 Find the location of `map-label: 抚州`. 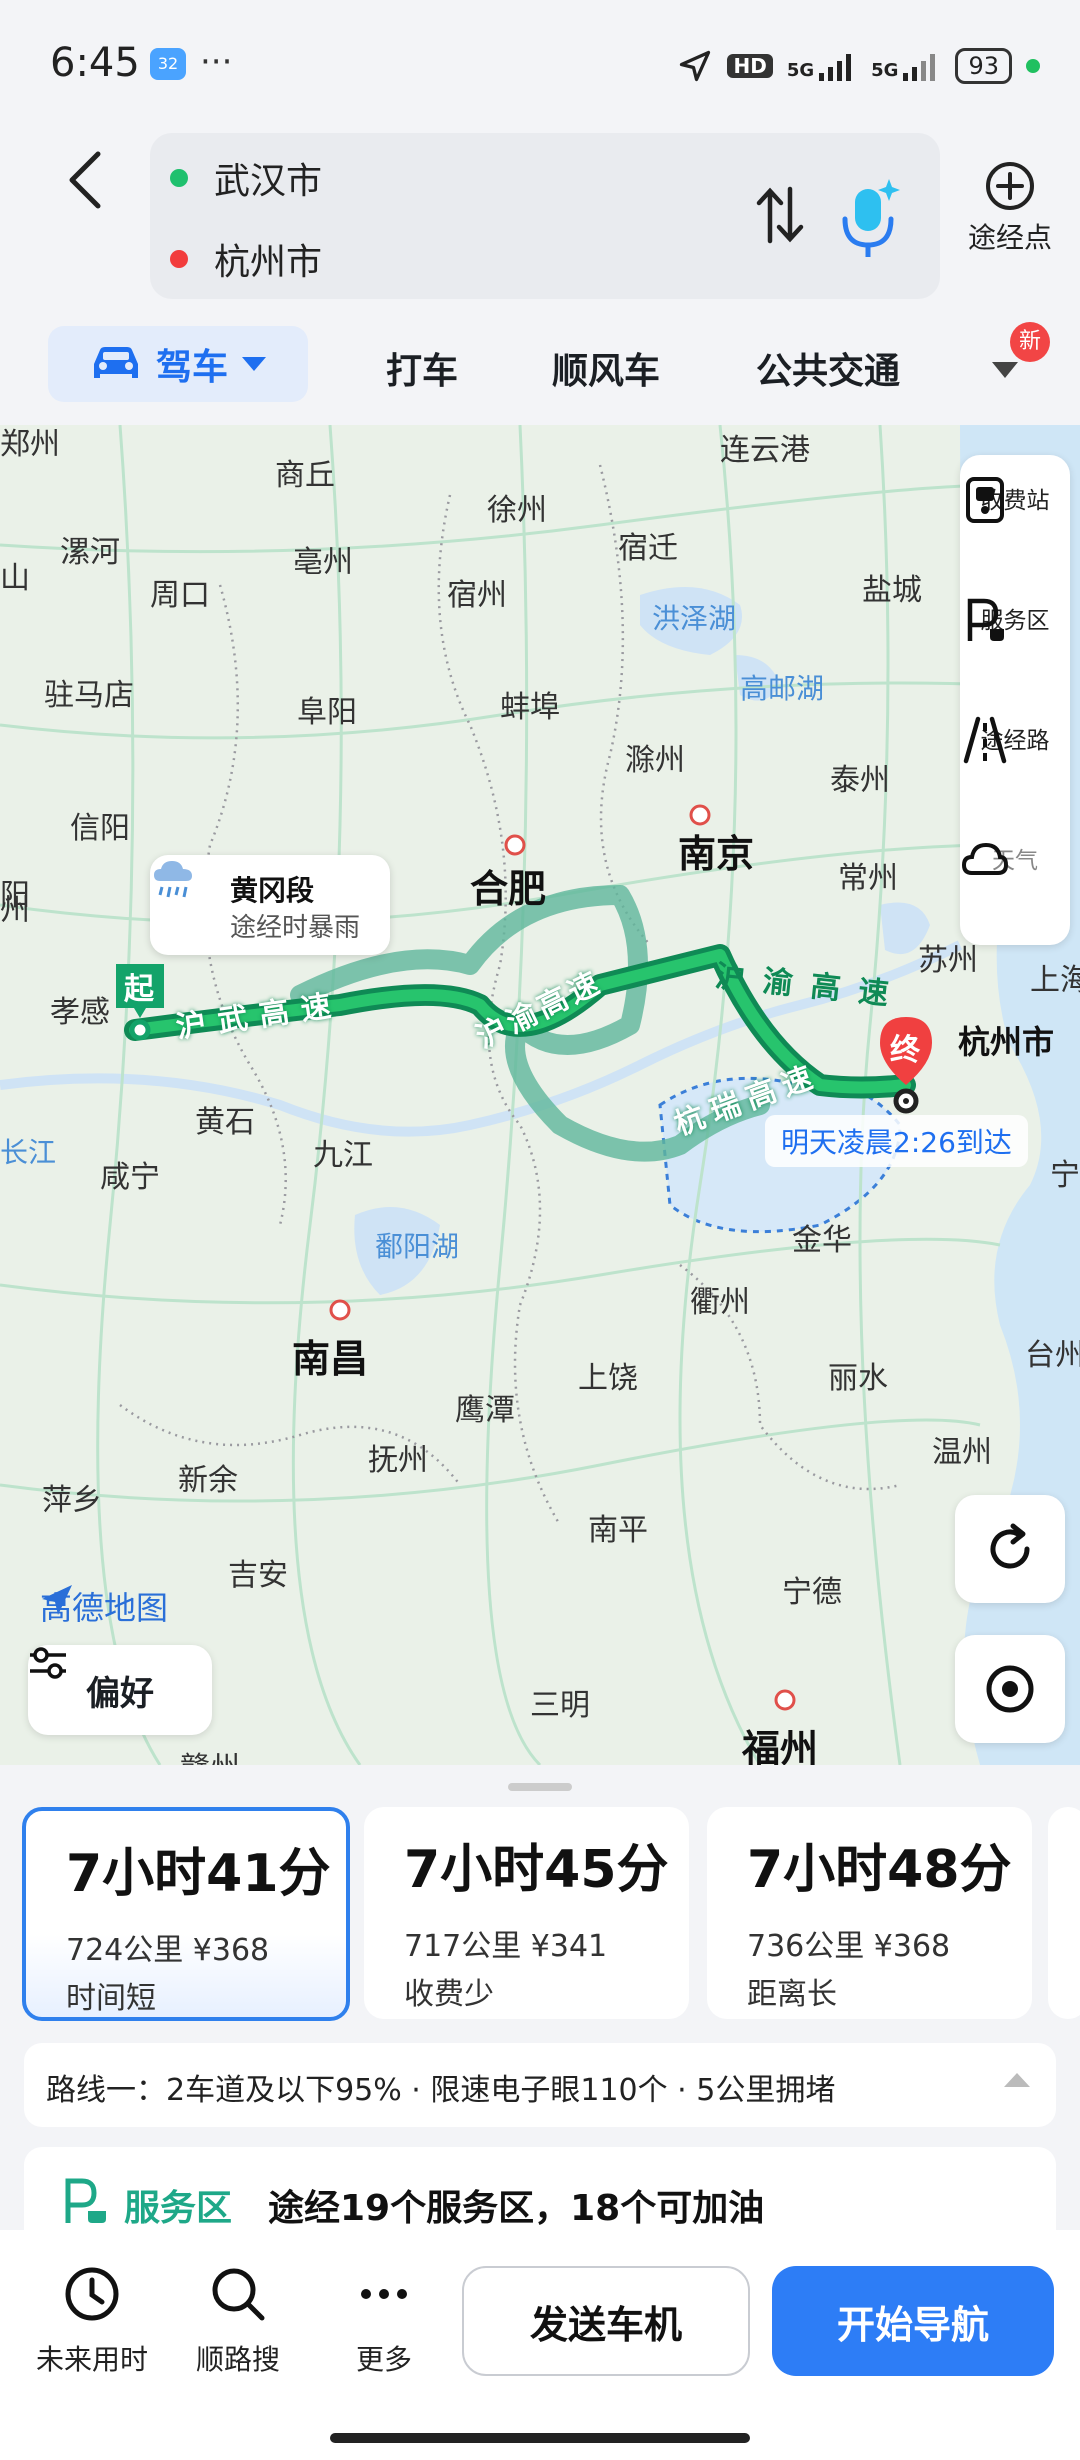

map-label: 抚州 is located at coordinates (398, 1460).